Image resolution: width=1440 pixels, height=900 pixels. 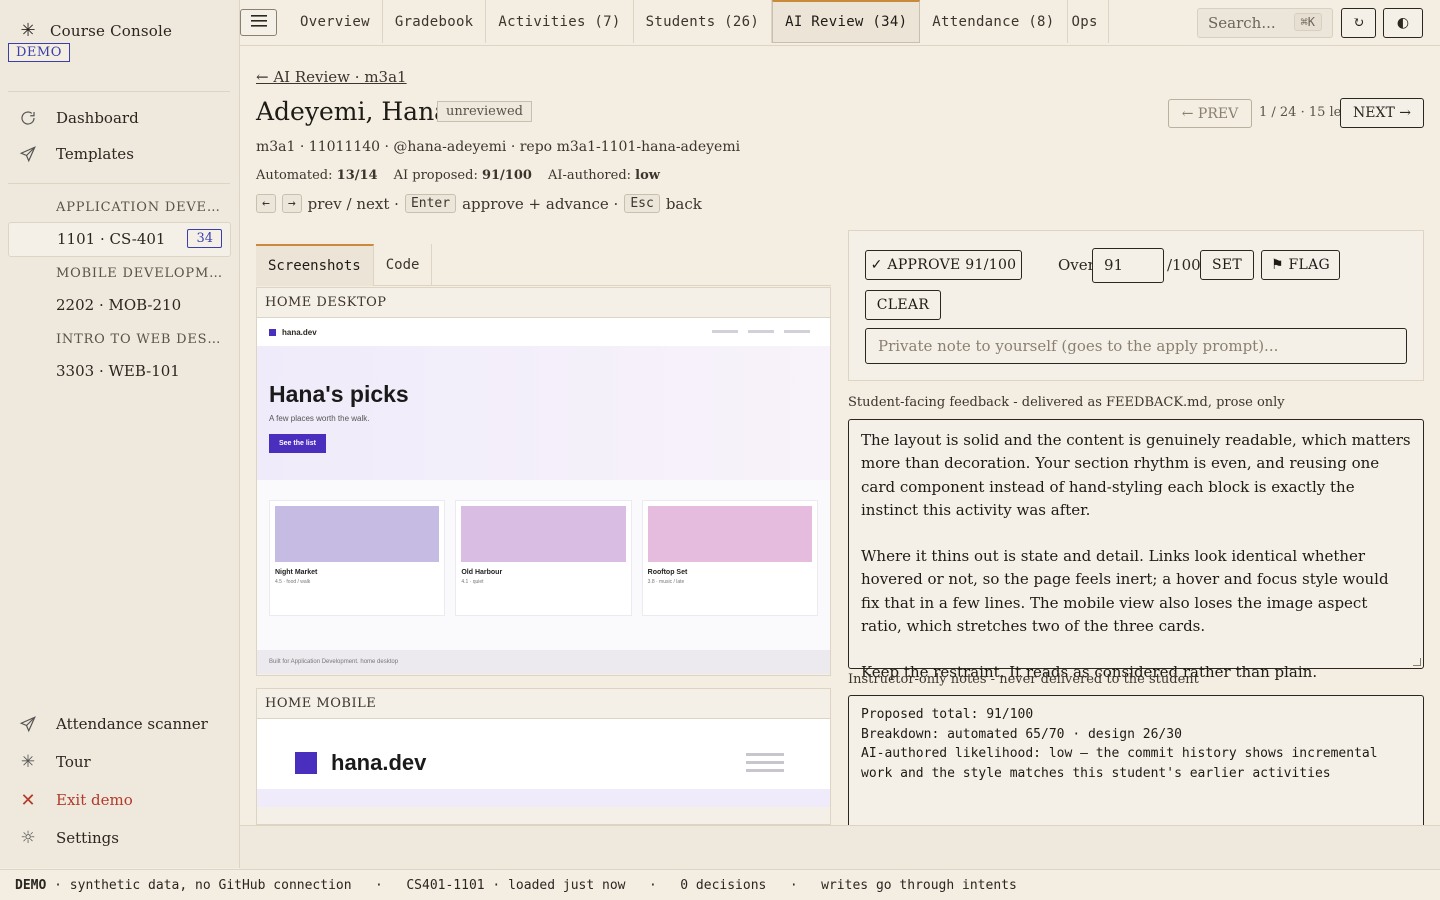 I want to click on close-icon: ✕, so click(x=28, y=800).